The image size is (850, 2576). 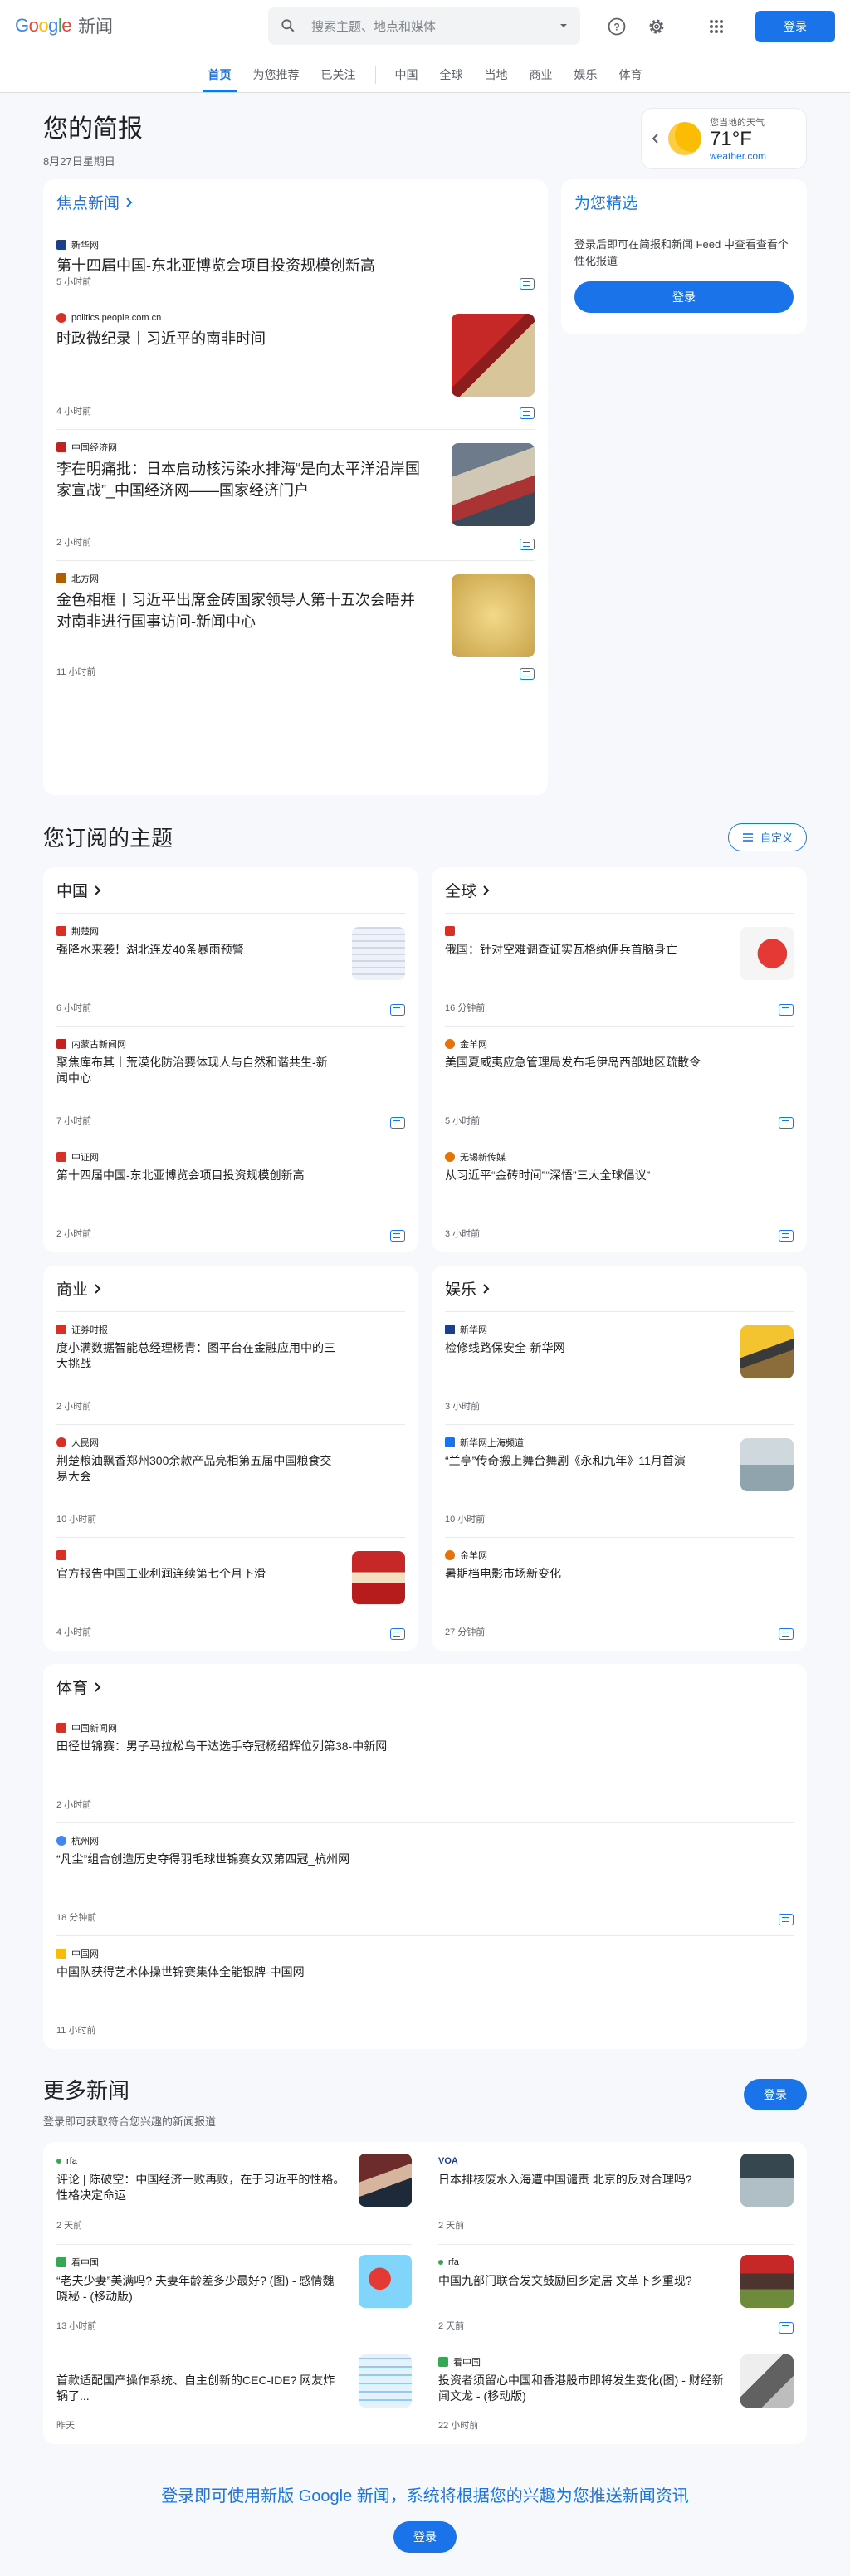 What do you see at coordinates (619, 1594) in the screenshot?
I see `topic-article: 金羊网 暑期档电影市场新变化 27 分钟前` at bounding box center [619, 1594].